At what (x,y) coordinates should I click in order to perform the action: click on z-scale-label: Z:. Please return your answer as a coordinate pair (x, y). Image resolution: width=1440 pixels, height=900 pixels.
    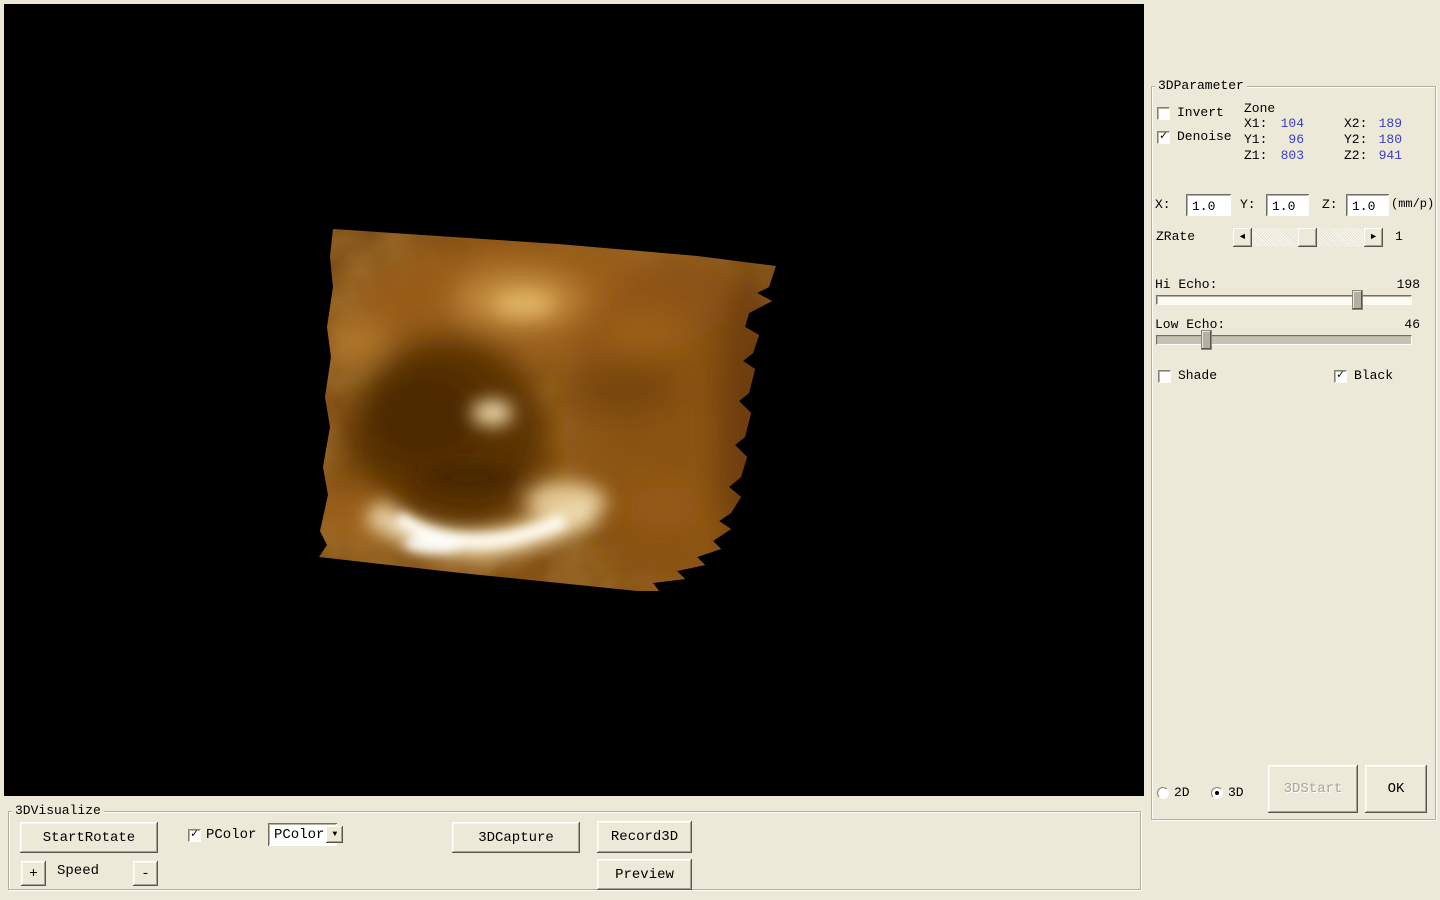
    Looking at the image, I should click on (1330, 204).